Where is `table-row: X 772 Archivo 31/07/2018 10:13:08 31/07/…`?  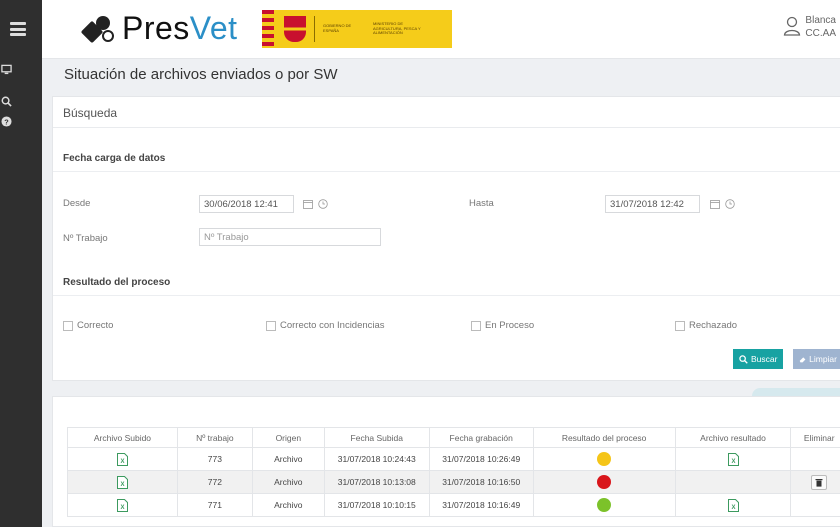 table-row: X 772 Archivo 31/07/2018 10:13:08 31/07/… is located at coordinates (453, 482).